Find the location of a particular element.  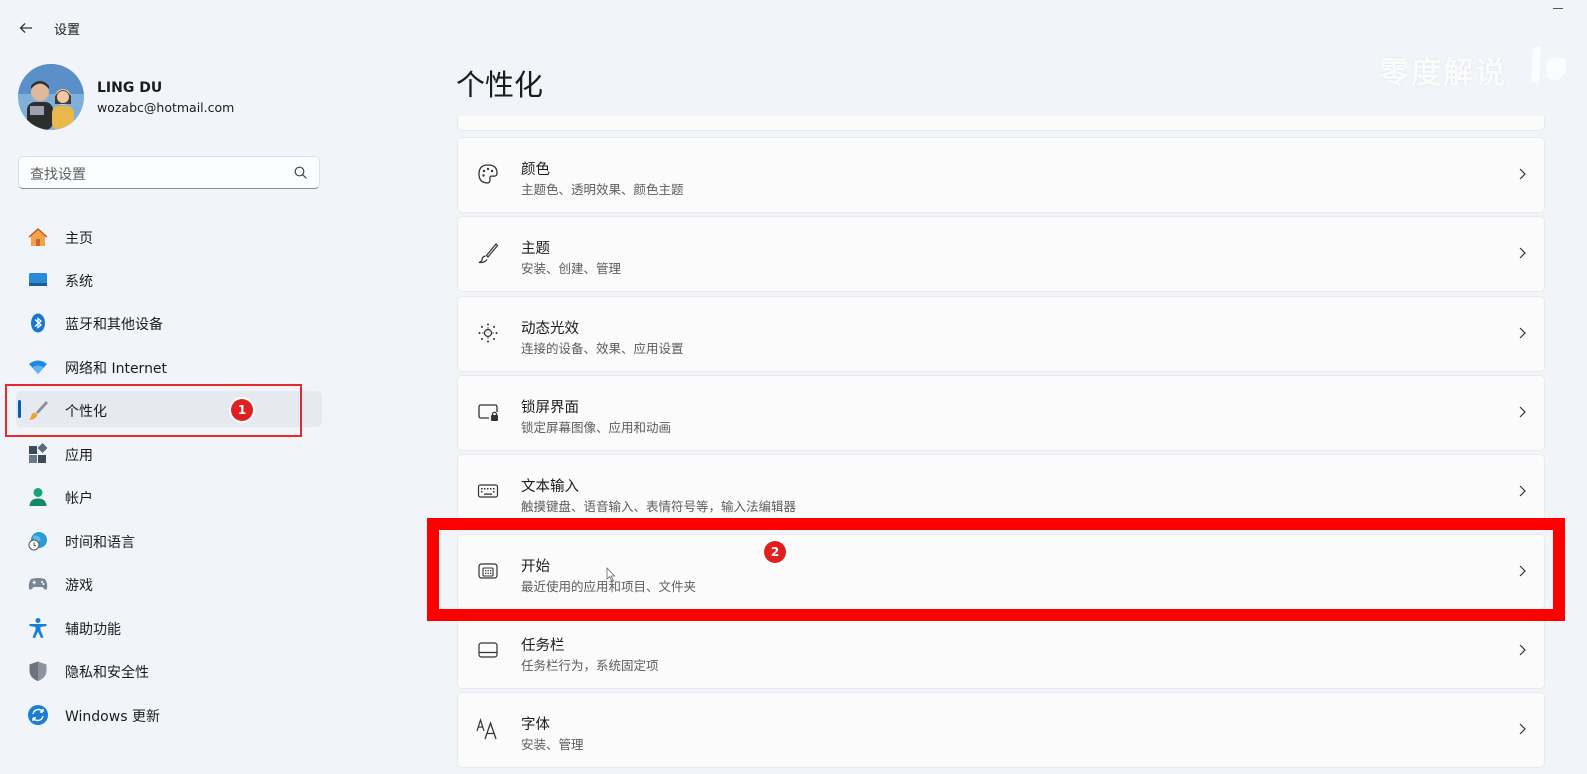

dynamic-lighting-icon is located at coordinates (488, 333).